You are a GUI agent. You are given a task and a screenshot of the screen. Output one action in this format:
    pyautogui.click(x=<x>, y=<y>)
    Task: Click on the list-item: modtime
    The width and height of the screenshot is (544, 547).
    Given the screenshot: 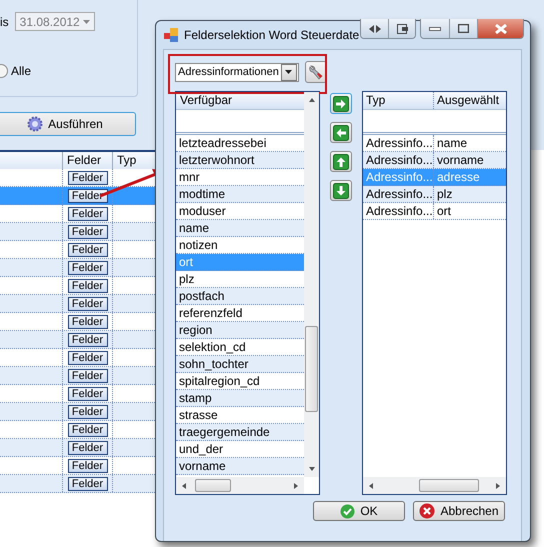 What is the action you would take?
    pyautogui.click(x=240, y=194)
    